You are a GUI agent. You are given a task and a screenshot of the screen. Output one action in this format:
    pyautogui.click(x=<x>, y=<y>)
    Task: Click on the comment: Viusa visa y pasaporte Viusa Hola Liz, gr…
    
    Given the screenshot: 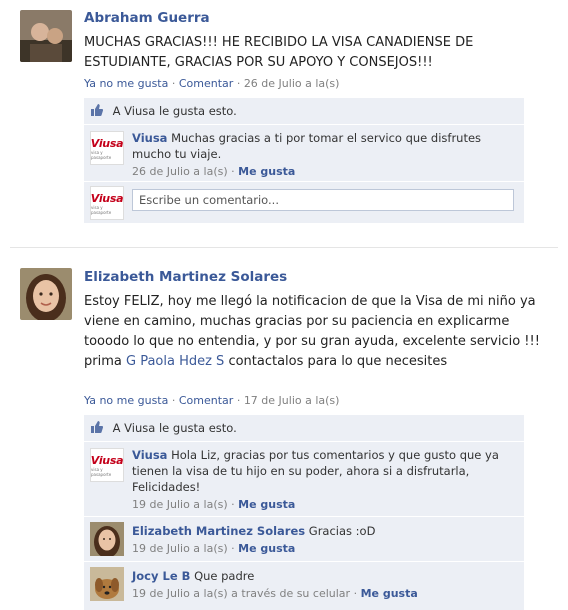 What is the action you would take?
    pyautogui.click(x=304, y=479)
    